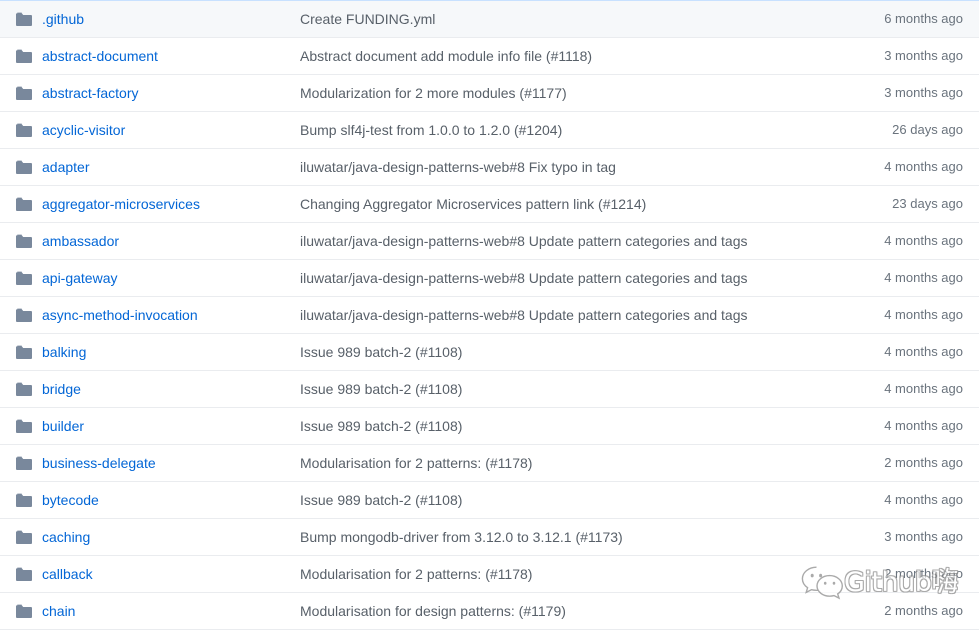 The width and height of the screenshot is (979, 630). I want to click on file-name-link: caching, so click(66, 537).